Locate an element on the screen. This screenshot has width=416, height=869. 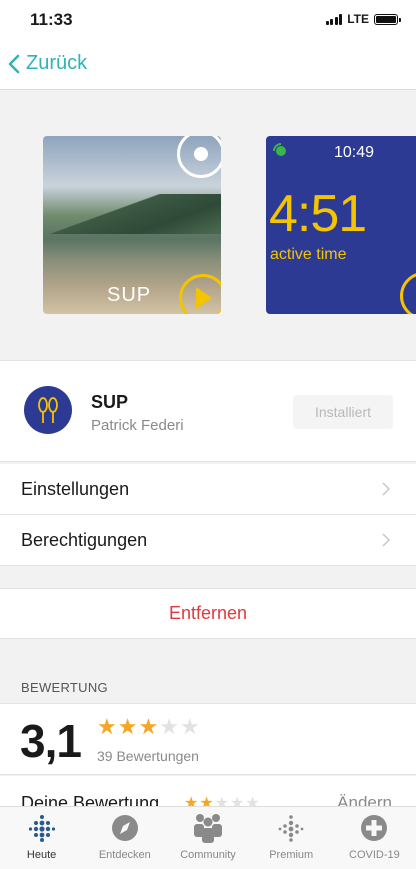
remove-button: Entfernen is located at coordinates (208, 613).